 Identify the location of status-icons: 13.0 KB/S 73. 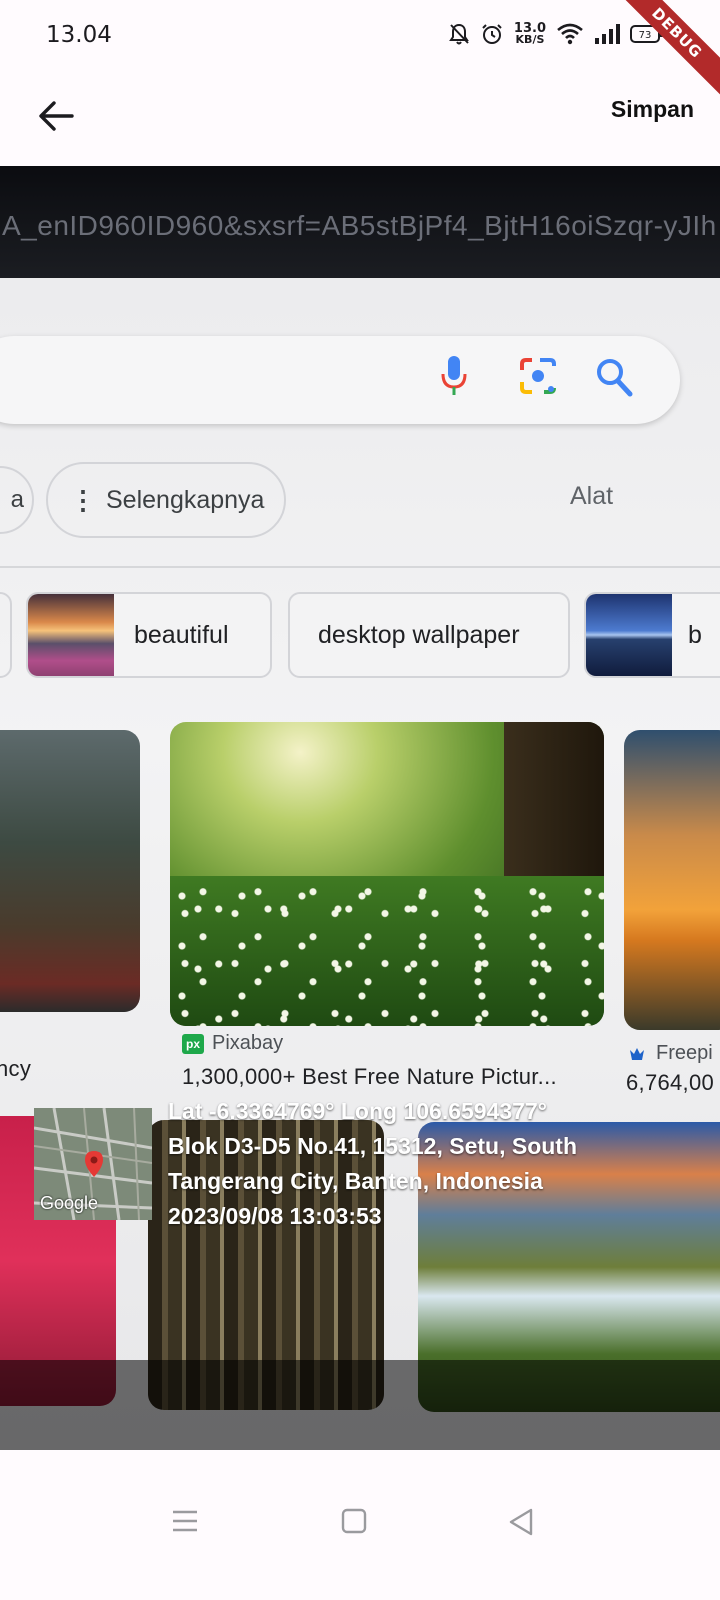
(556, 34).